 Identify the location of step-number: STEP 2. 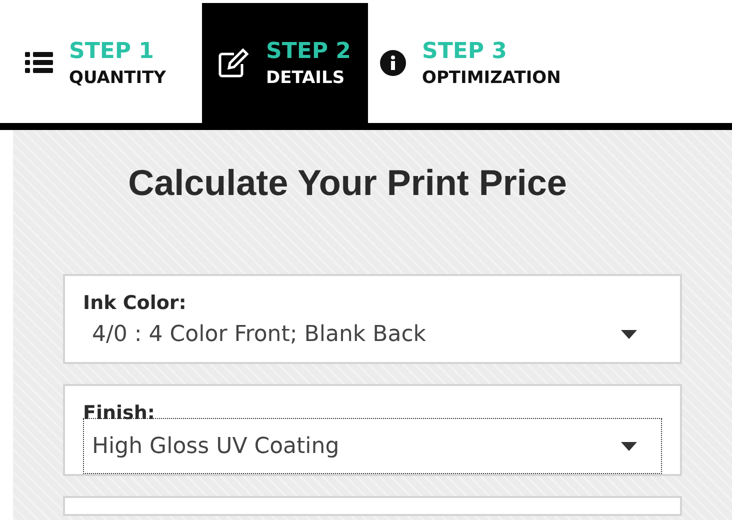
(308, 51).